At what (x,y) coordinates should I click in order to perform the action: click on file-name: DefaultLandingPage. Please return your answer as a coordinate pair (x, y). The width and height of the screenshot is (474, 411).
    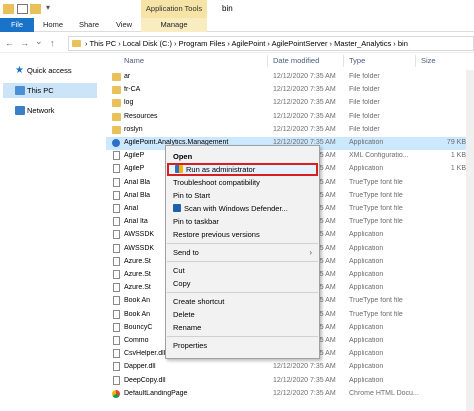
    Looking at the image, I should click on (156, 393).